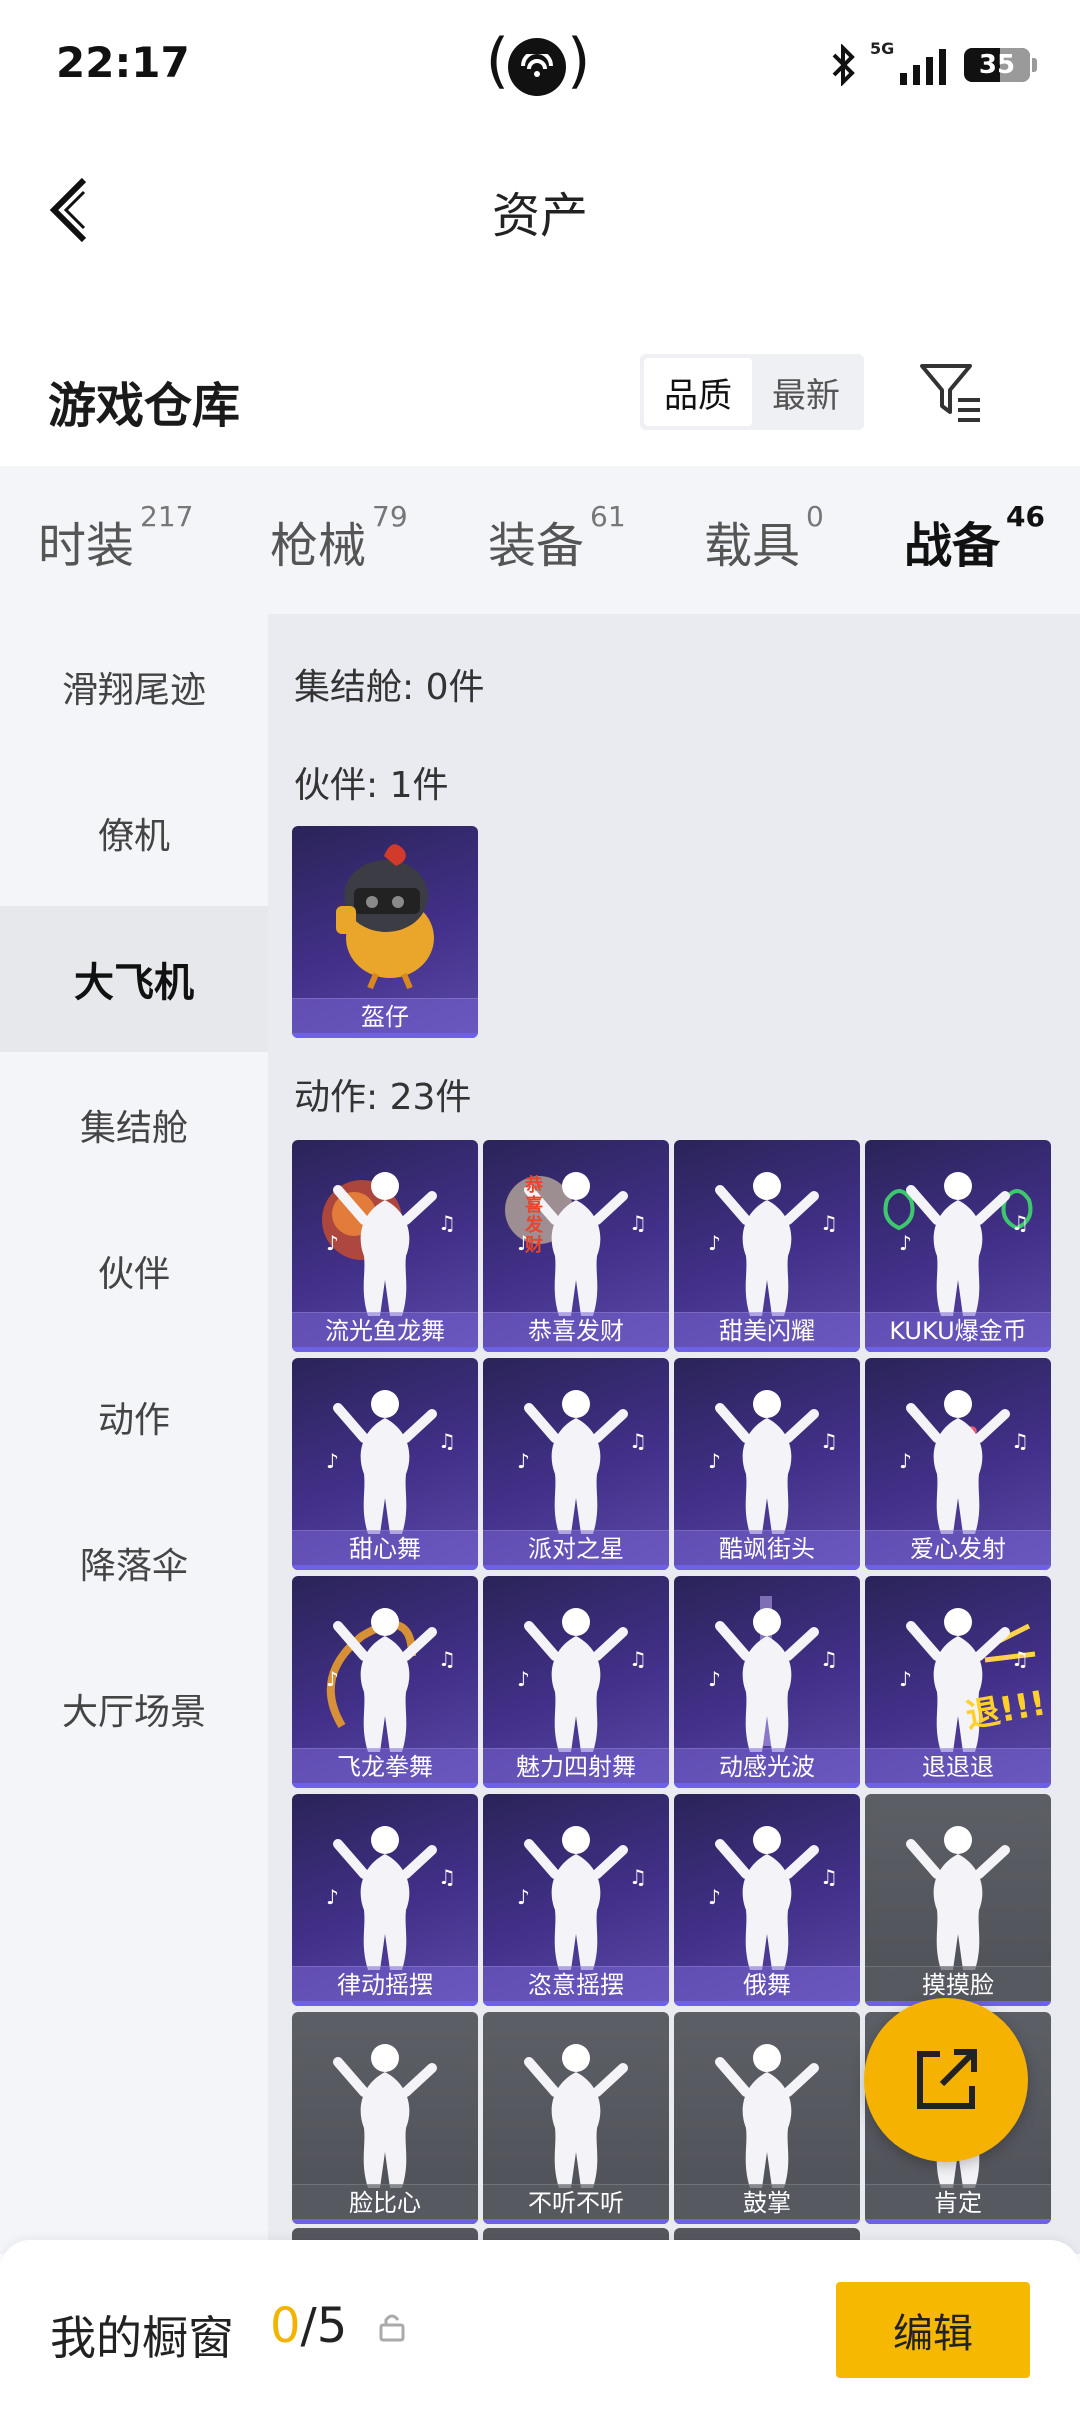 This screenshot has width=1080, height=2414. What do you see at coordinates (958, 2203) in the screenshot?
I see `card-label: 肯定` at bounding box center [958, 2203].